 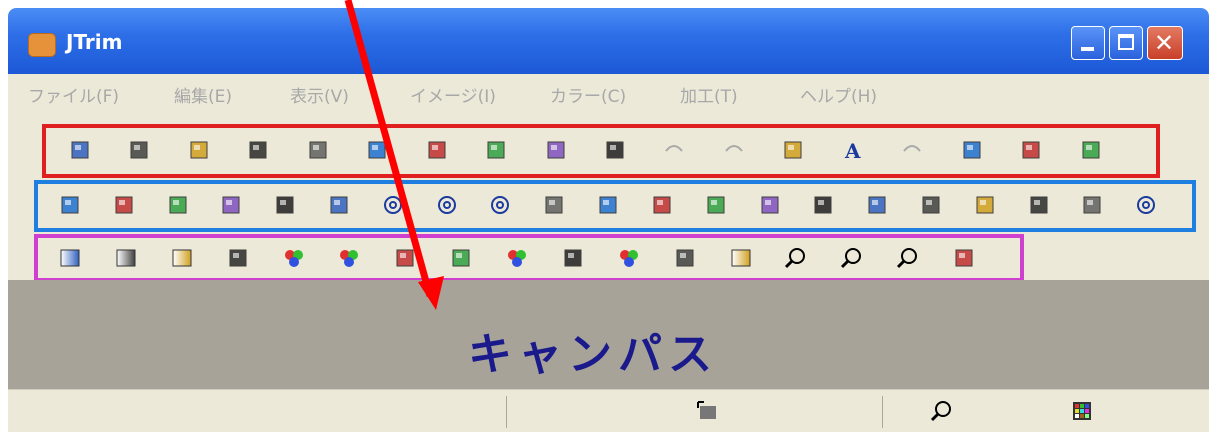 What do you see at coordinates (685, 258) in the screenshot?
I see `xor-icon` at bounding box center [685, 258].